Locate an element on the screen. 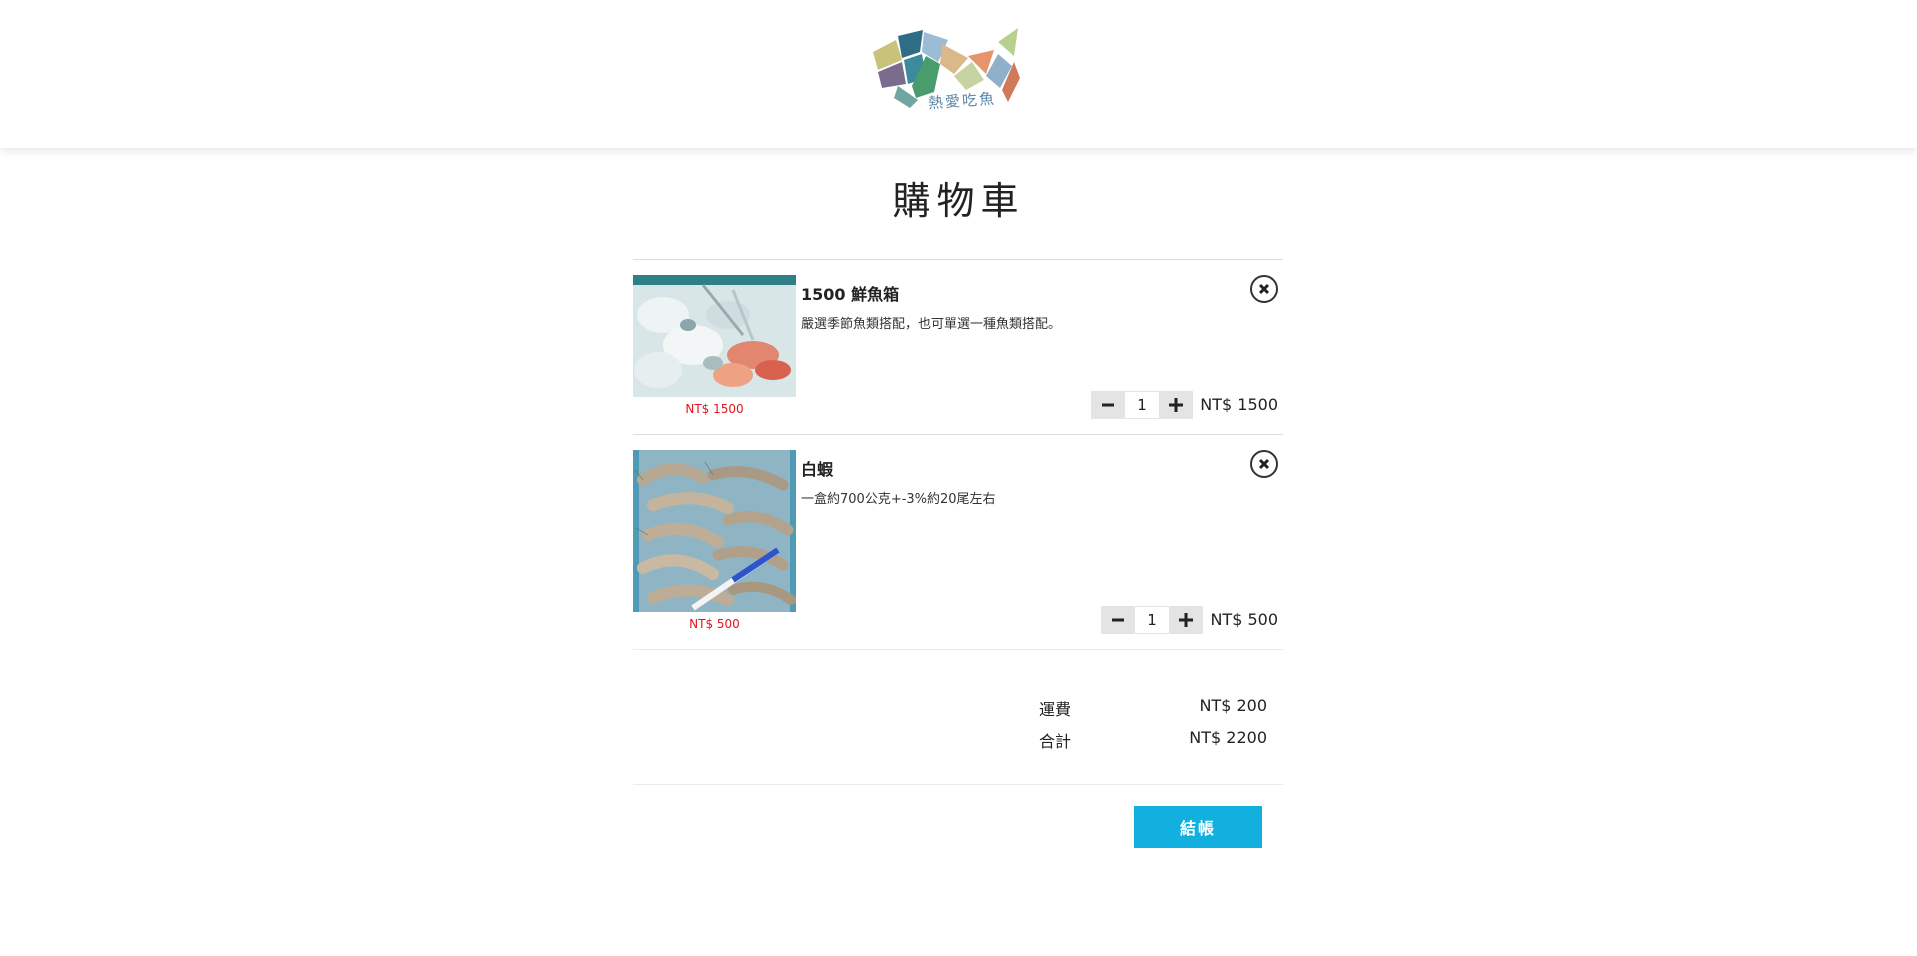  line-price: NT$ 500 is located at coordinates (1244, 619).